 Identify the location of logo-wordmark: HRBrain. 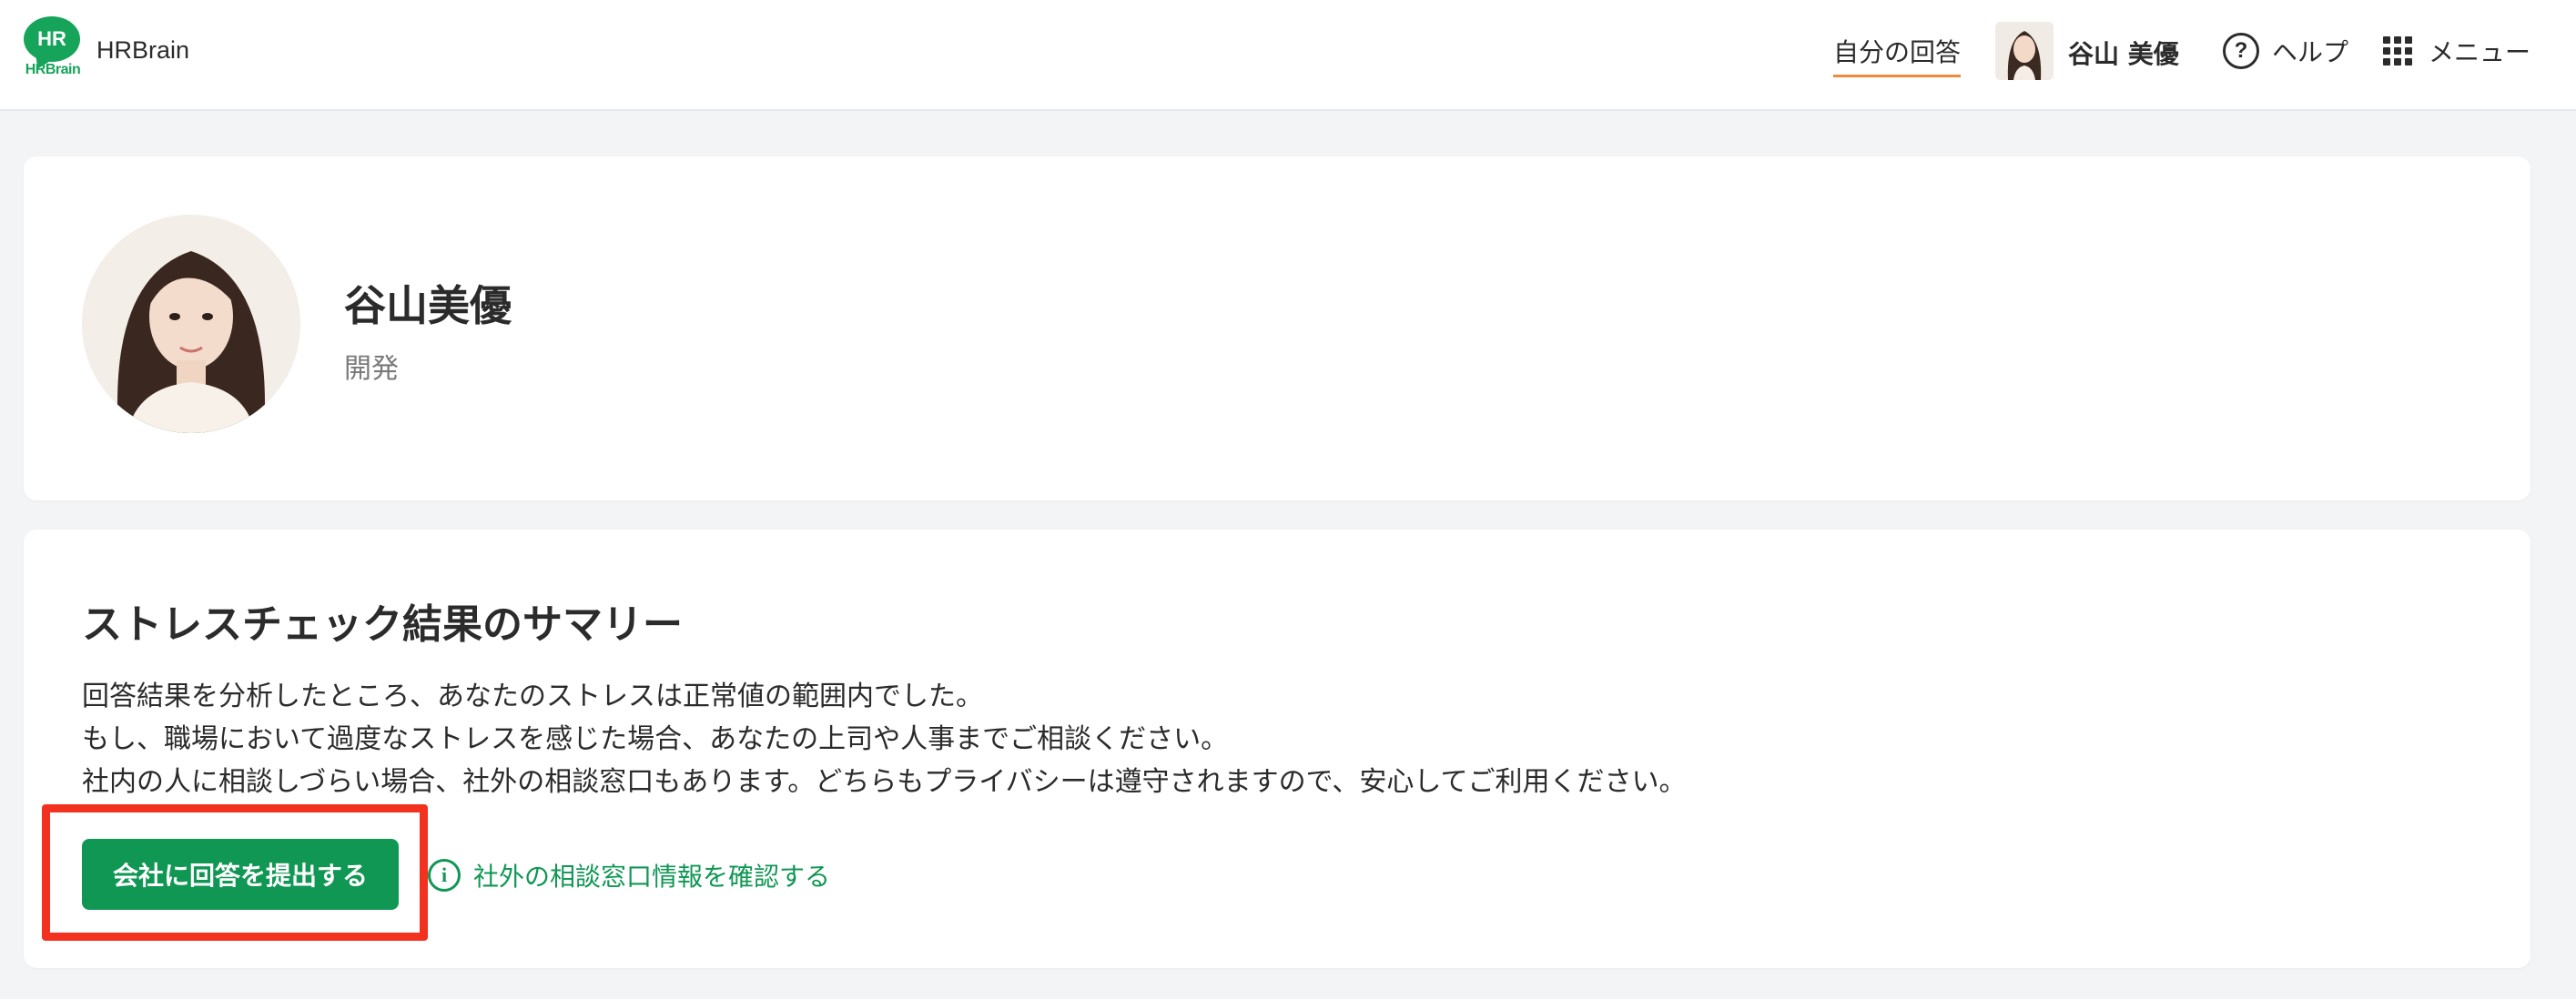
(53, 69).